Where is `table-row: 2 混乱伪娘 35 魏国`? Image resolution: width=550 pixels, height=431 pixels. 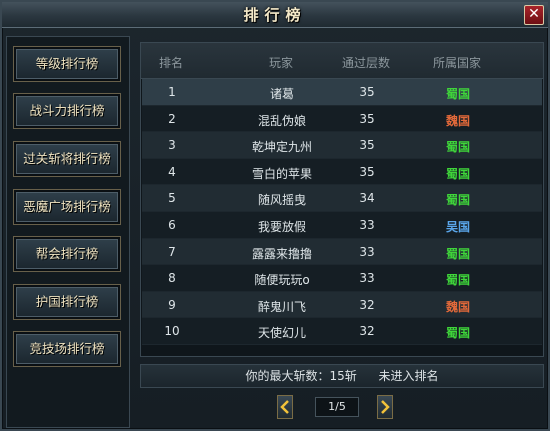 table-row: 2 混乱伪娘 35 魏国 is located at coordinates (342, 119).